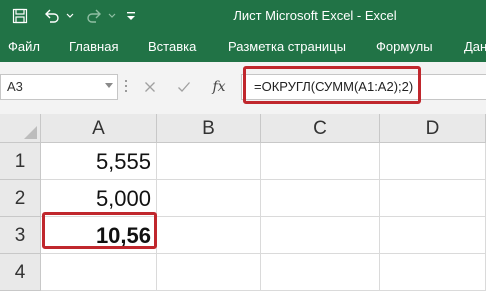 The width and height of the screenshot is (486, 292). What do you see at coordinates (172, 47) in the screenshot?
I see `tab-insert: Вставка` at bounding box center [172, 47].